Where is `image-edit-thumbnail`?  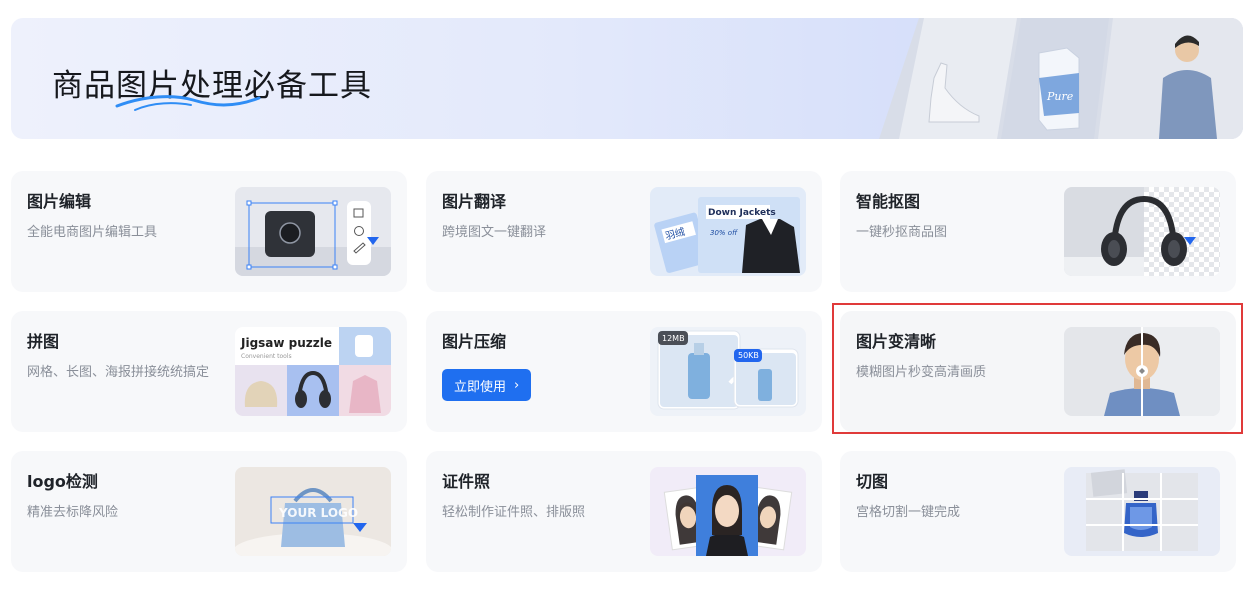
image-edit-thumbnail is located at coordinates (313, 231).